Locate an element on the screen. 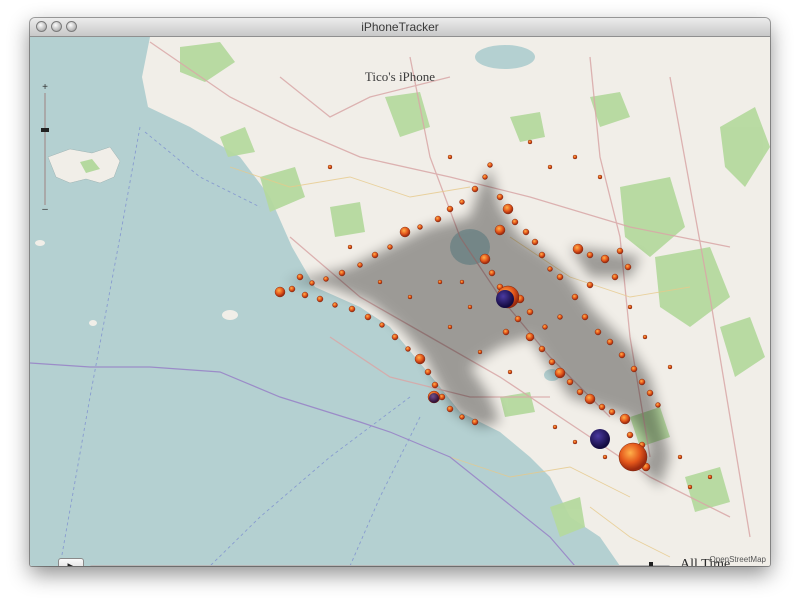  zoom-slider-thumb is located at coordinates (45, 129).